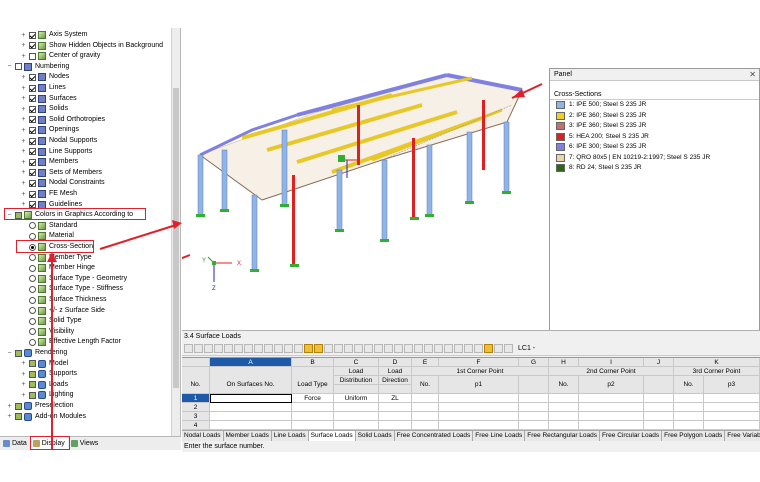  Describe the element at coordinates (251, 362) in the screenshot. I see `col-letter: A` at that location.